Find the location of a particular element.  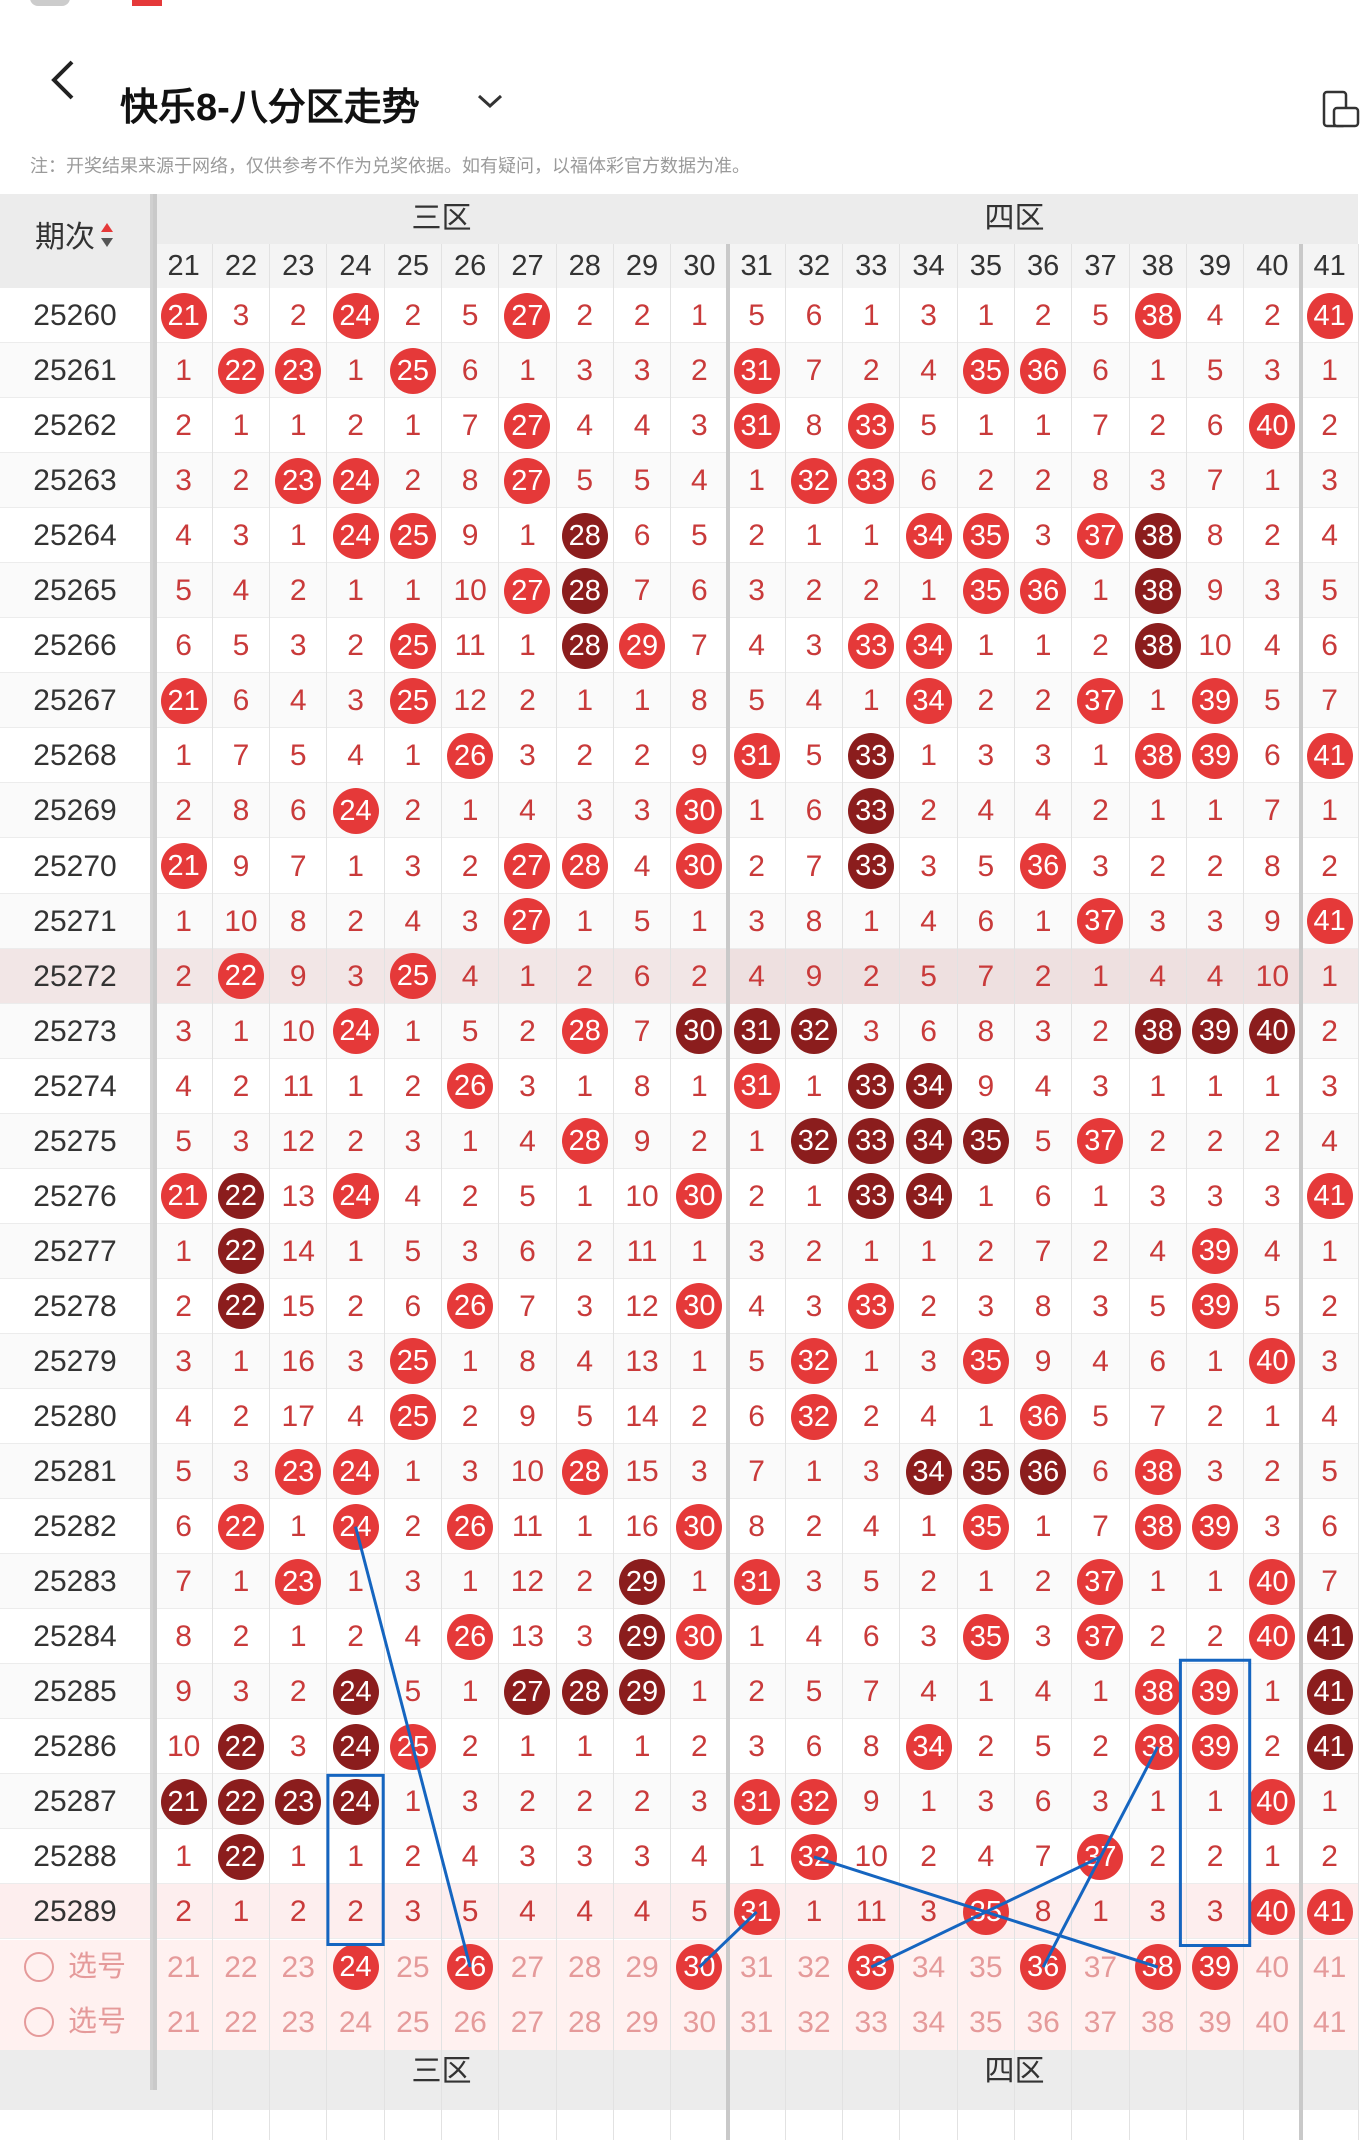

select-number: 26 is located at coordinates (470, 2022).